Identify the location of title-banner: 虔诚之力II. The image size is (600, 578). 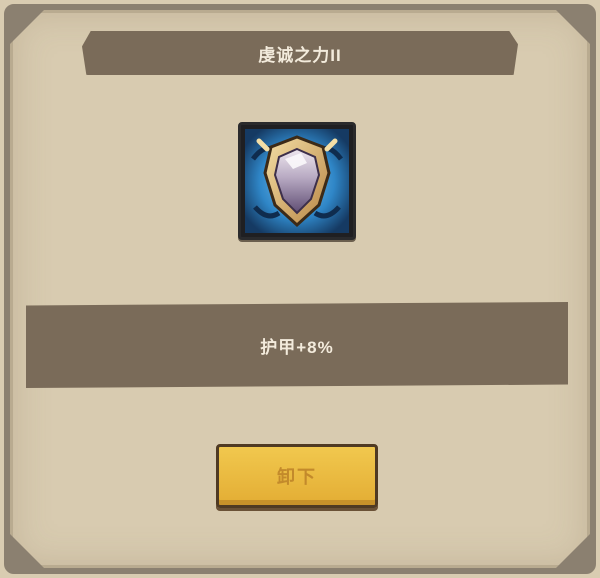
(300, 53).